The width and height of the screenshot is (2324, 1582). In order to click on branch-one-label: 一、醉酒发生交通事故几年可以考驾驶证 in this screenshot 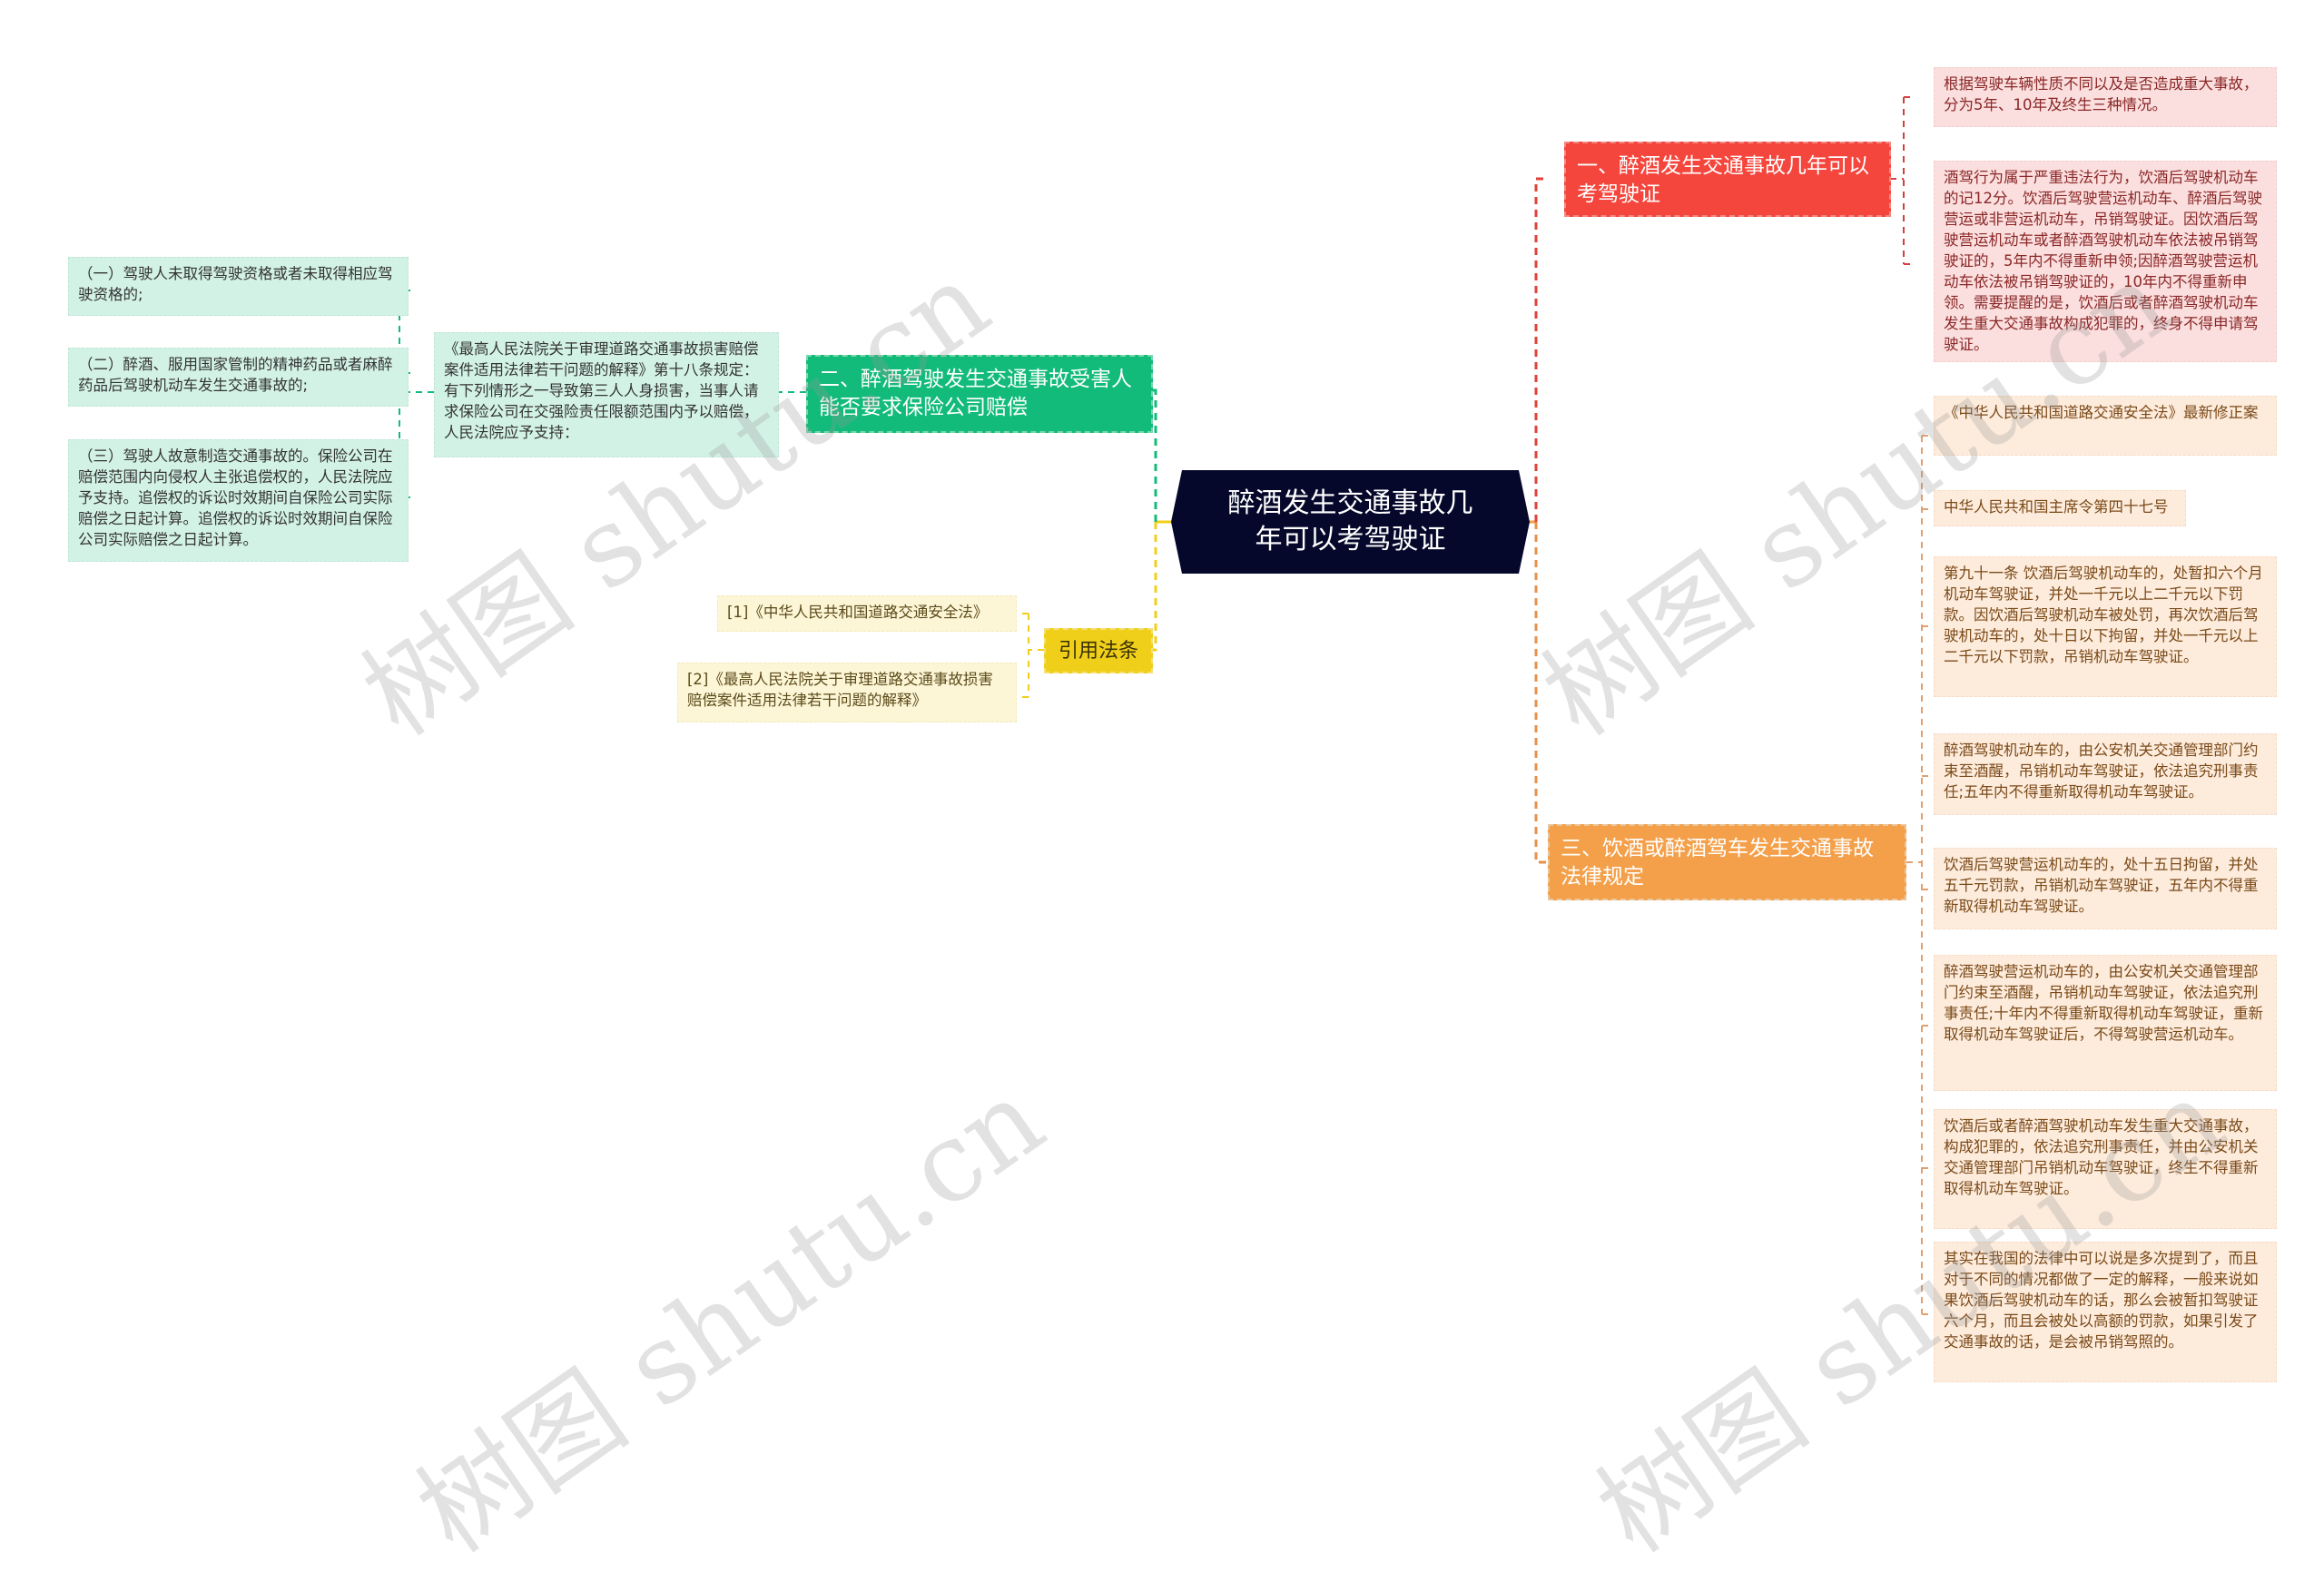, I will do `click(1723, 180)`.